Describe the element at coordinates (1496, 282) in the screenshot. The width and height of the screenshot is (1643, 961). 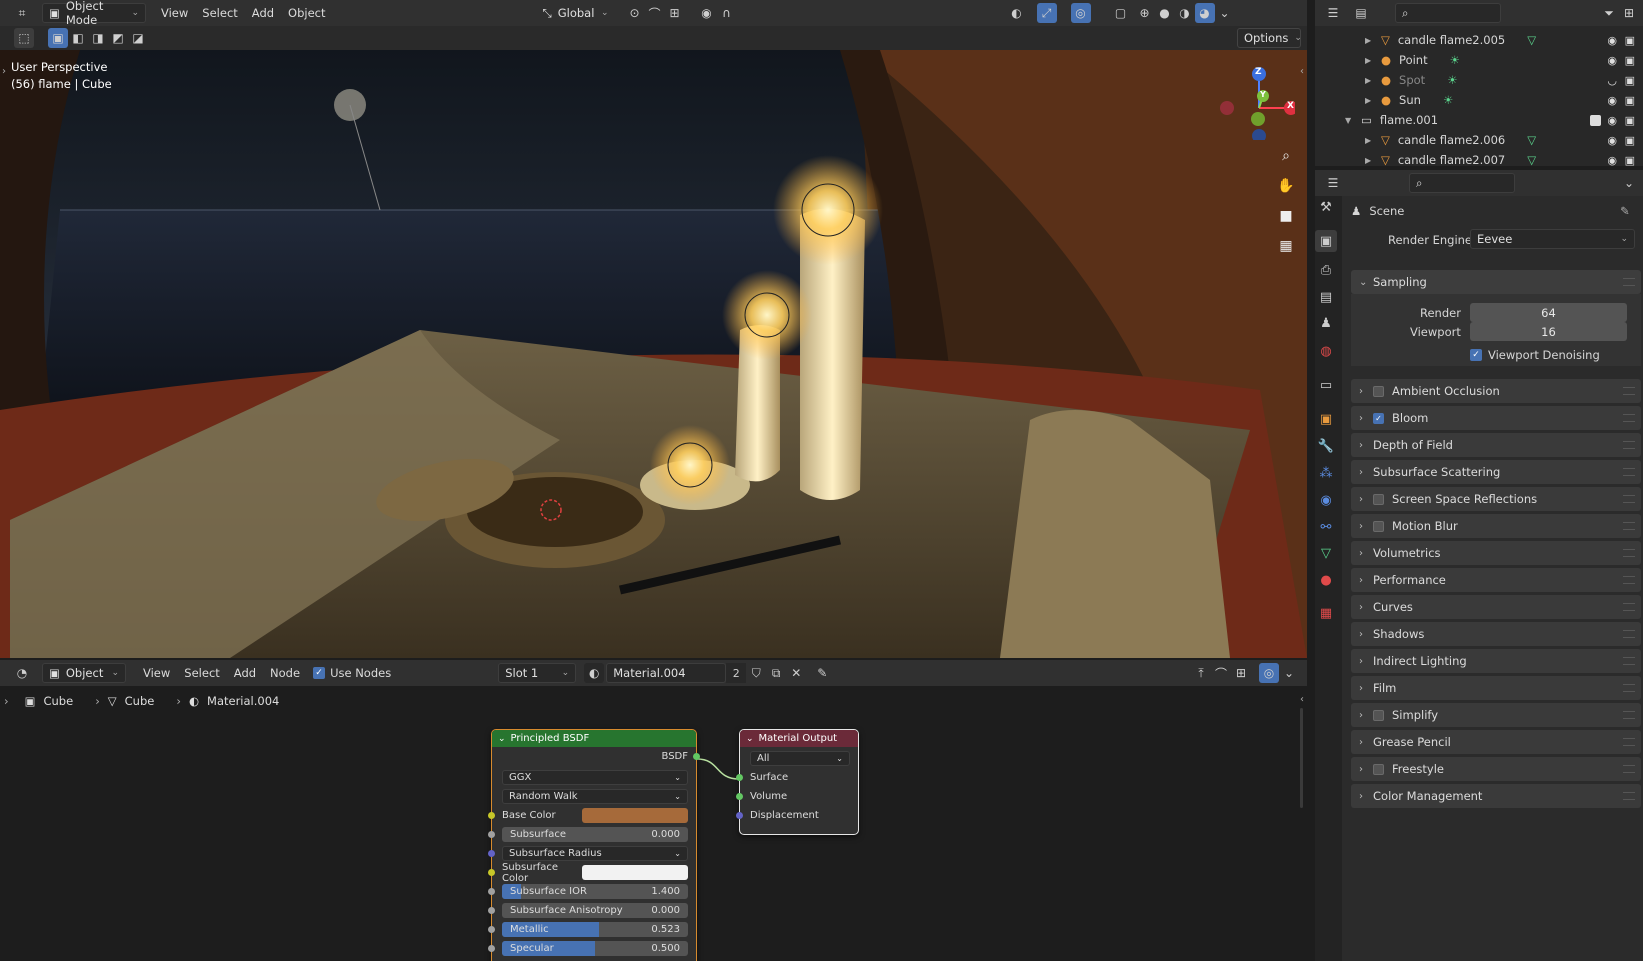
I see `sampling-panel-header: ⌄ Sampling` at that location.